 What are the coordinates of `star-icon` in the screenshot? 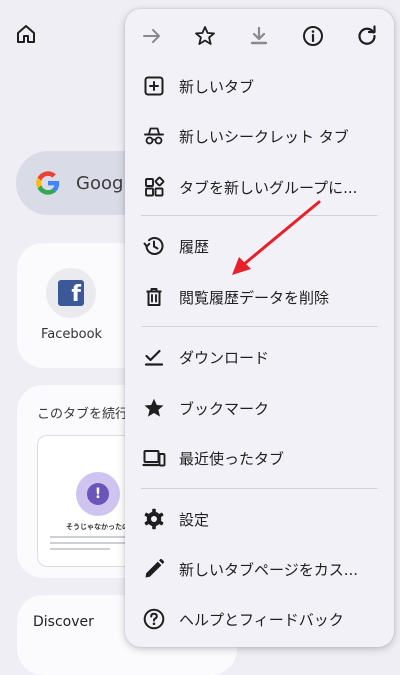 It's located at (205, 36).